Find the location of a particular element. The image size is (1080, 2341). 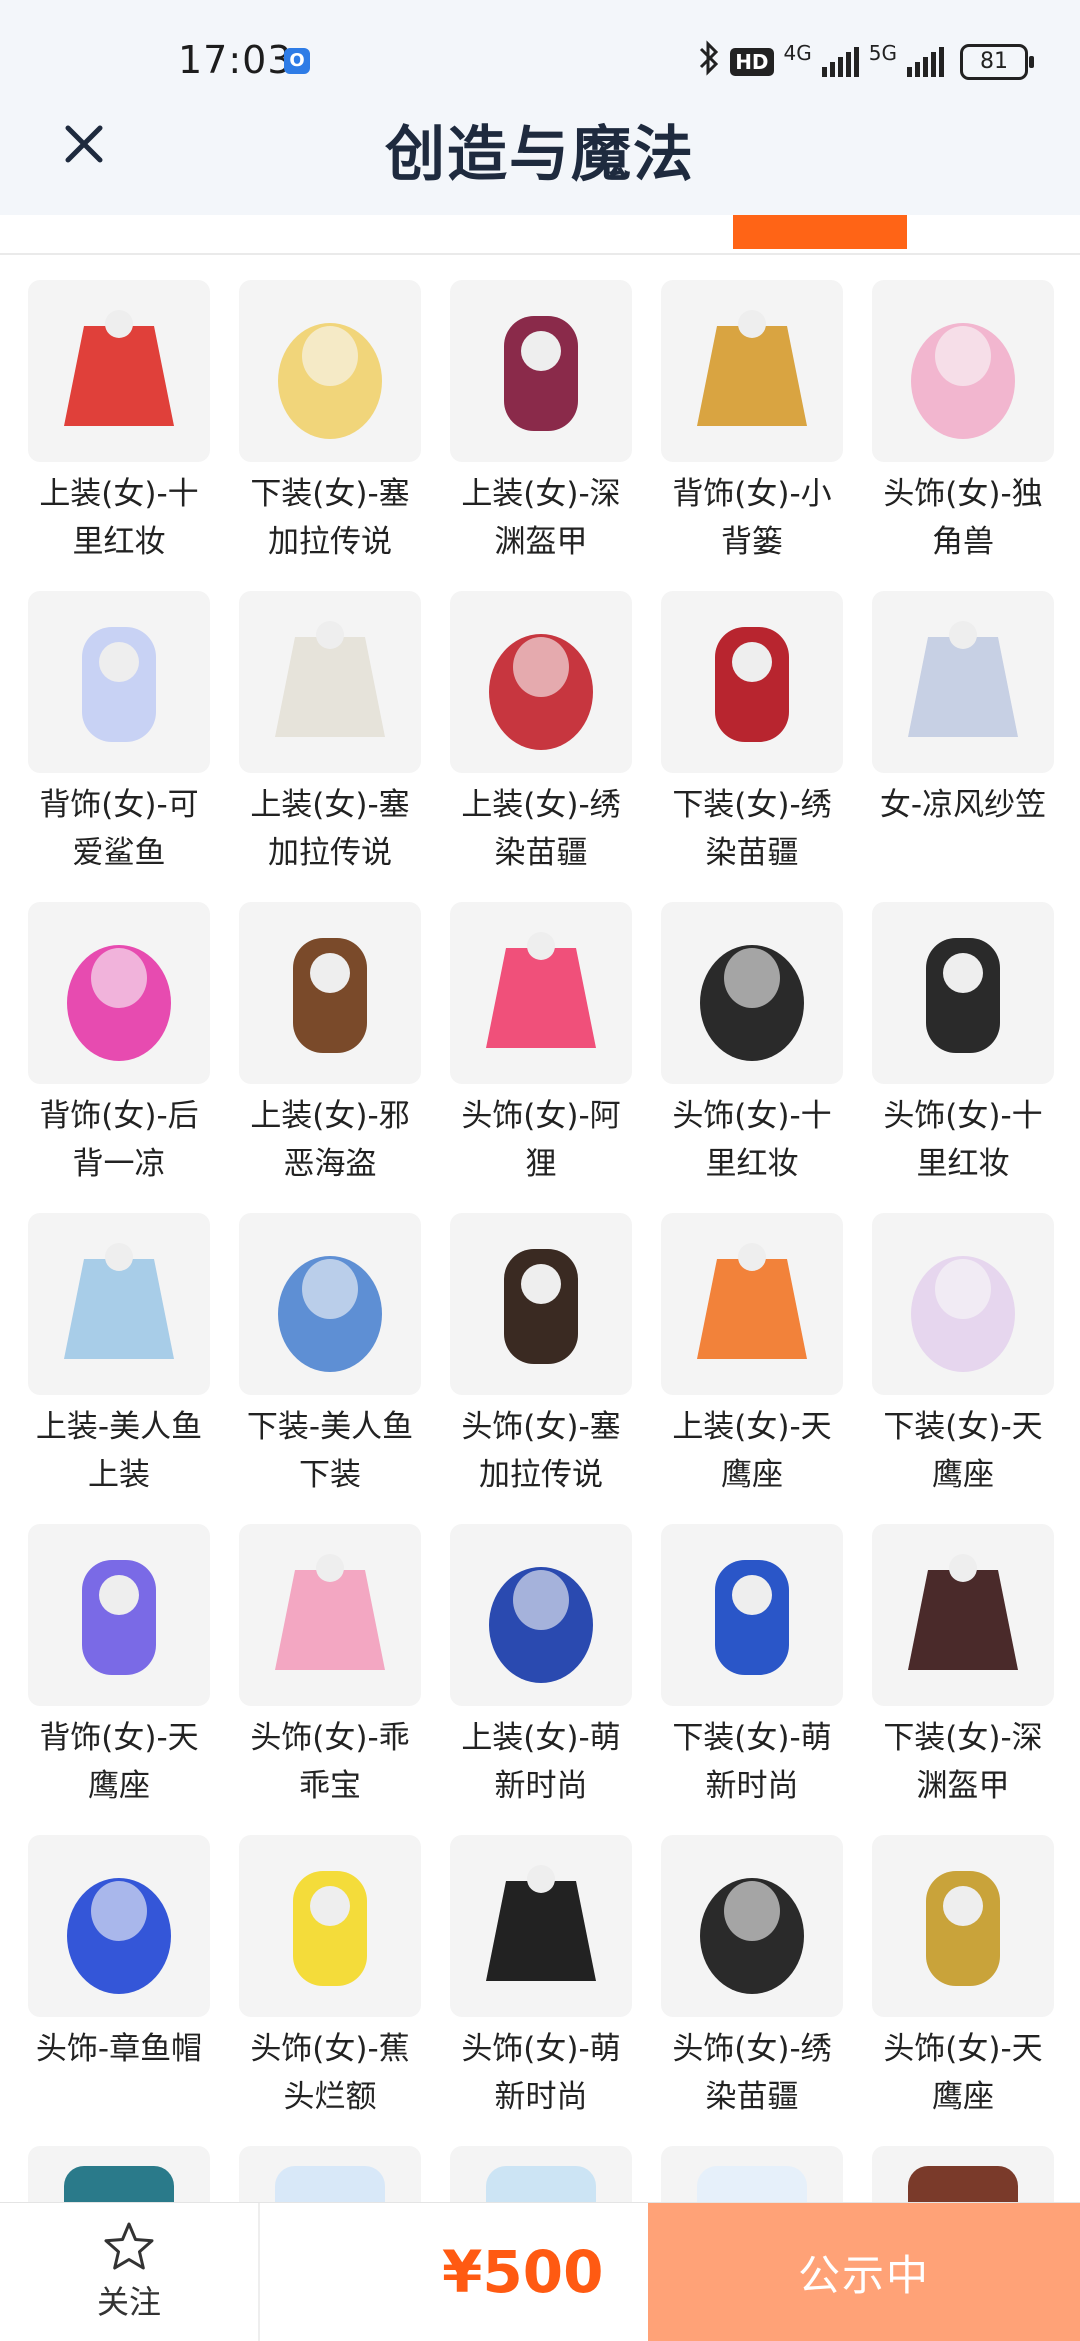

item-card: 头饰(女)-乖乖宝 is located at coordinates (330, 1679).